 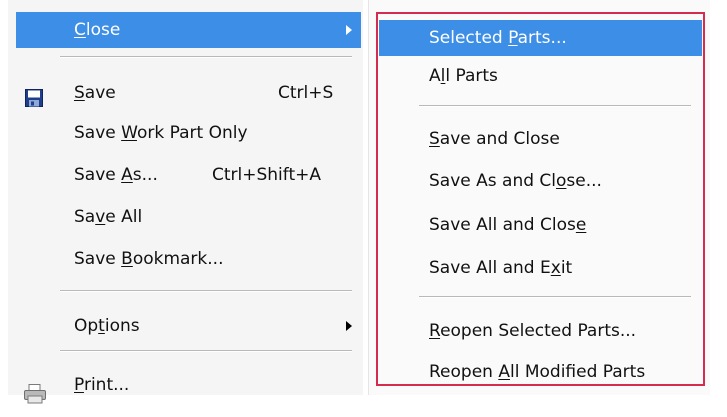 I want to click on menu-item-save-all: Save All, so click(x=188, y=217).